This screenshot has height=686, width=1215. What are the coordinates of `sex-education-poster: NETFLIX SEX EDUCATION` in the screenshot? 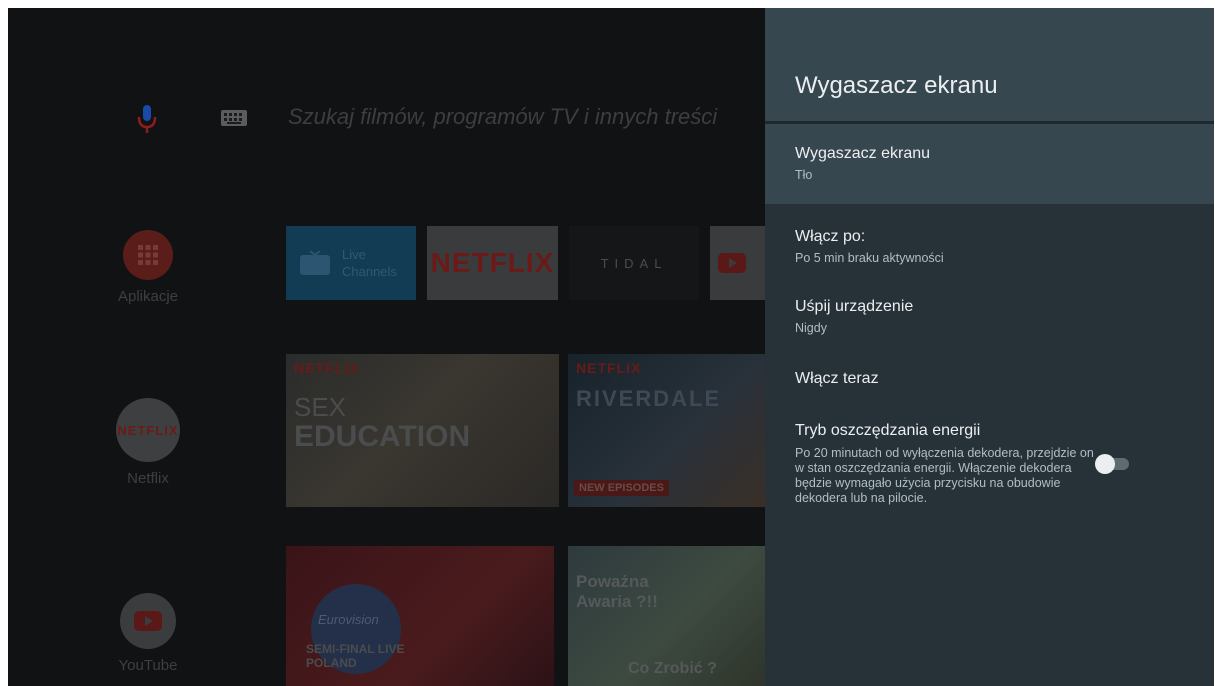 It's located at (422, 430).